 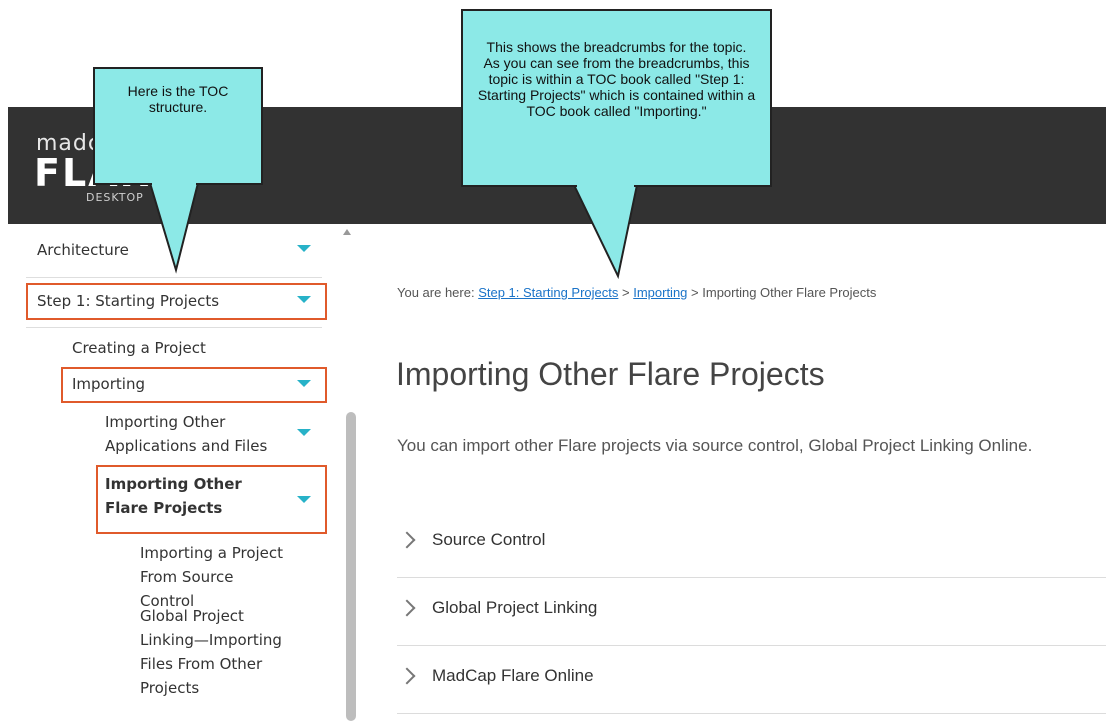 I want to click on logo-sub-text: DESKTOP, so click(x=115, y=197).